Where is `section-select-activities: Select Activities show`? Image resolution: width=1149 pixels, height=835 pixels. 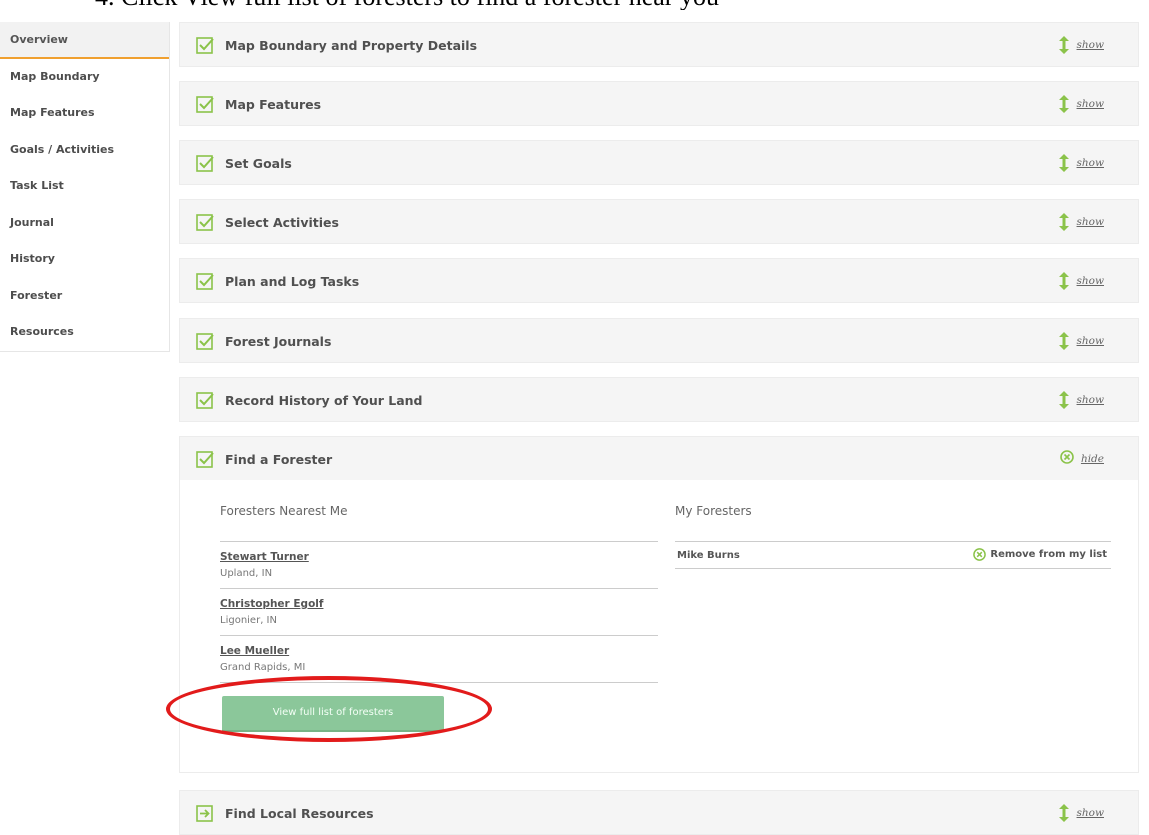
section-select-activities: Select Activities show is located at coordinates (659, 221).